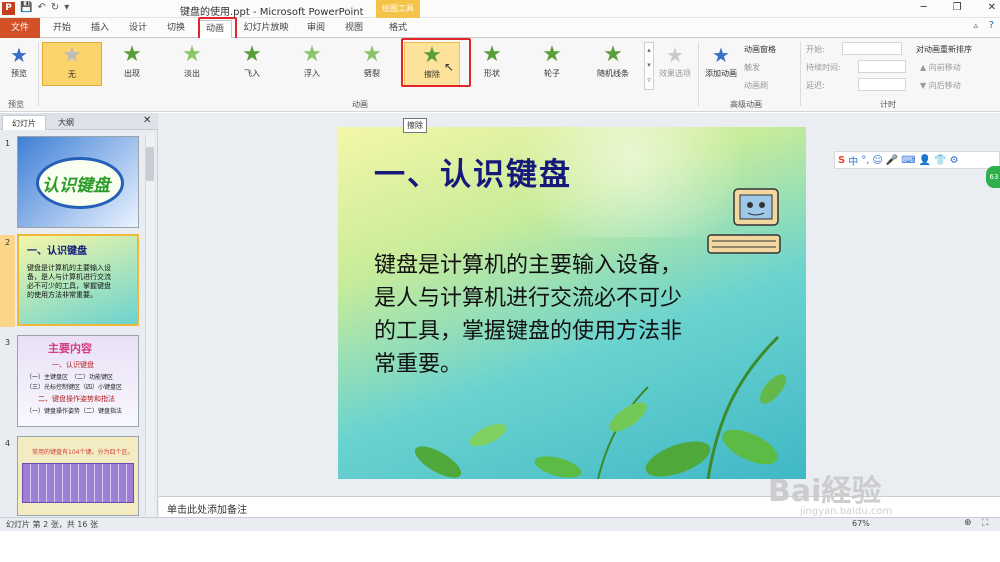 This screenshot has width=1000, height=562. I want to click on animation-fly-in: ★ 飞入, so click(252, 64).